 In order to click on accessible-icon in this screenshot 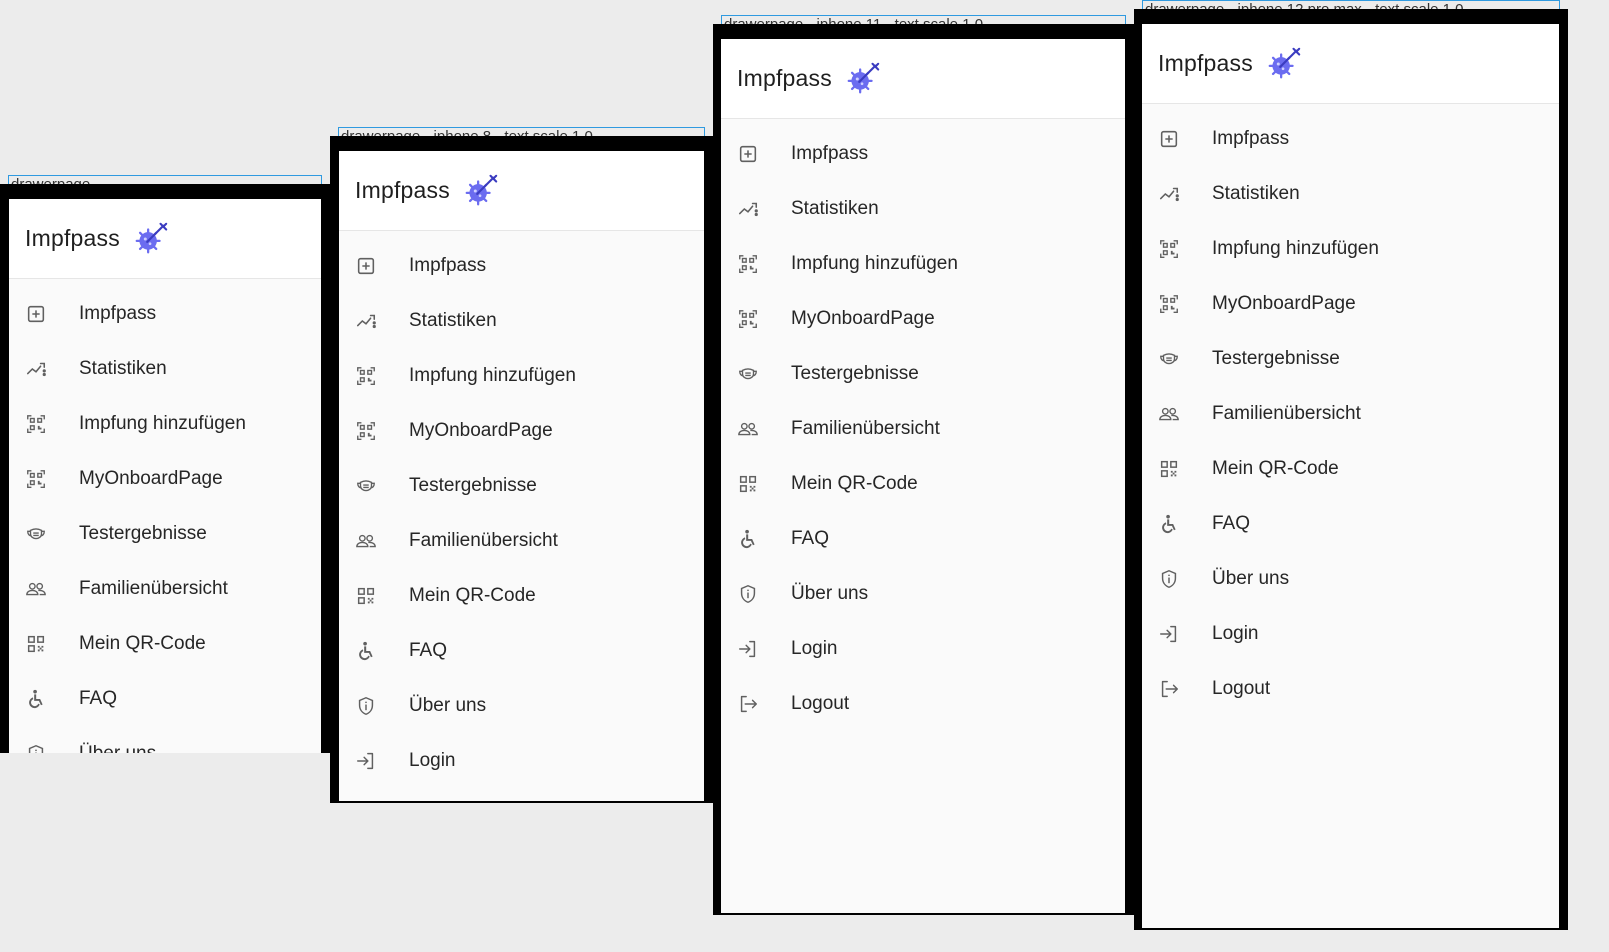, I will do `click(366, 651)`.